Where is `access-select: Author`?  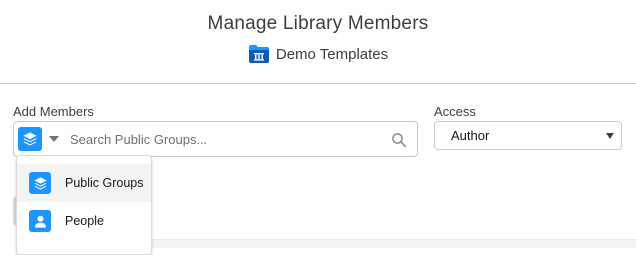 access-select: Author is located at coordinates (528, 135).